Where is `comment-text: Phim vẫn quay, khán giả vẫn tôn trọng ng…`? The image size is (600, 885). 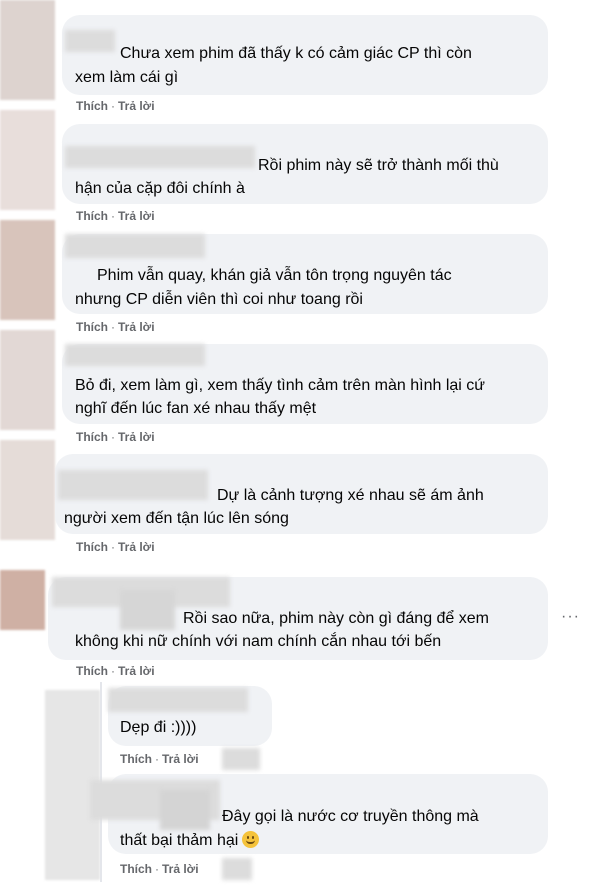
comment-text: Phim vẫn quay, khán giả vẫn tôn trọng ng… is located at coordinates (274, 275).